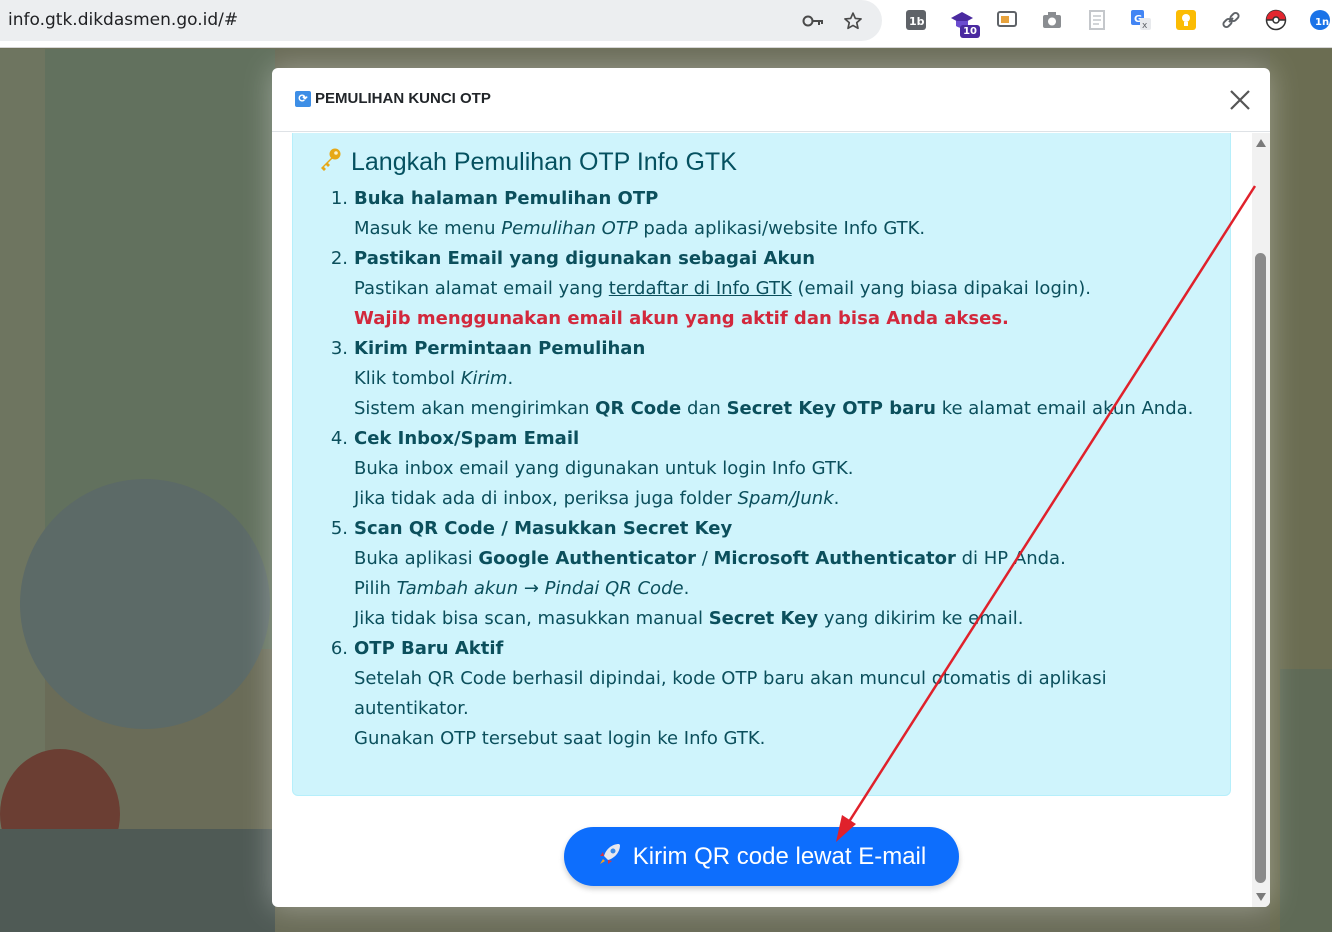 The image size is (1332, 932). I want to click on scroll-down-icon, so click(1261, 897).